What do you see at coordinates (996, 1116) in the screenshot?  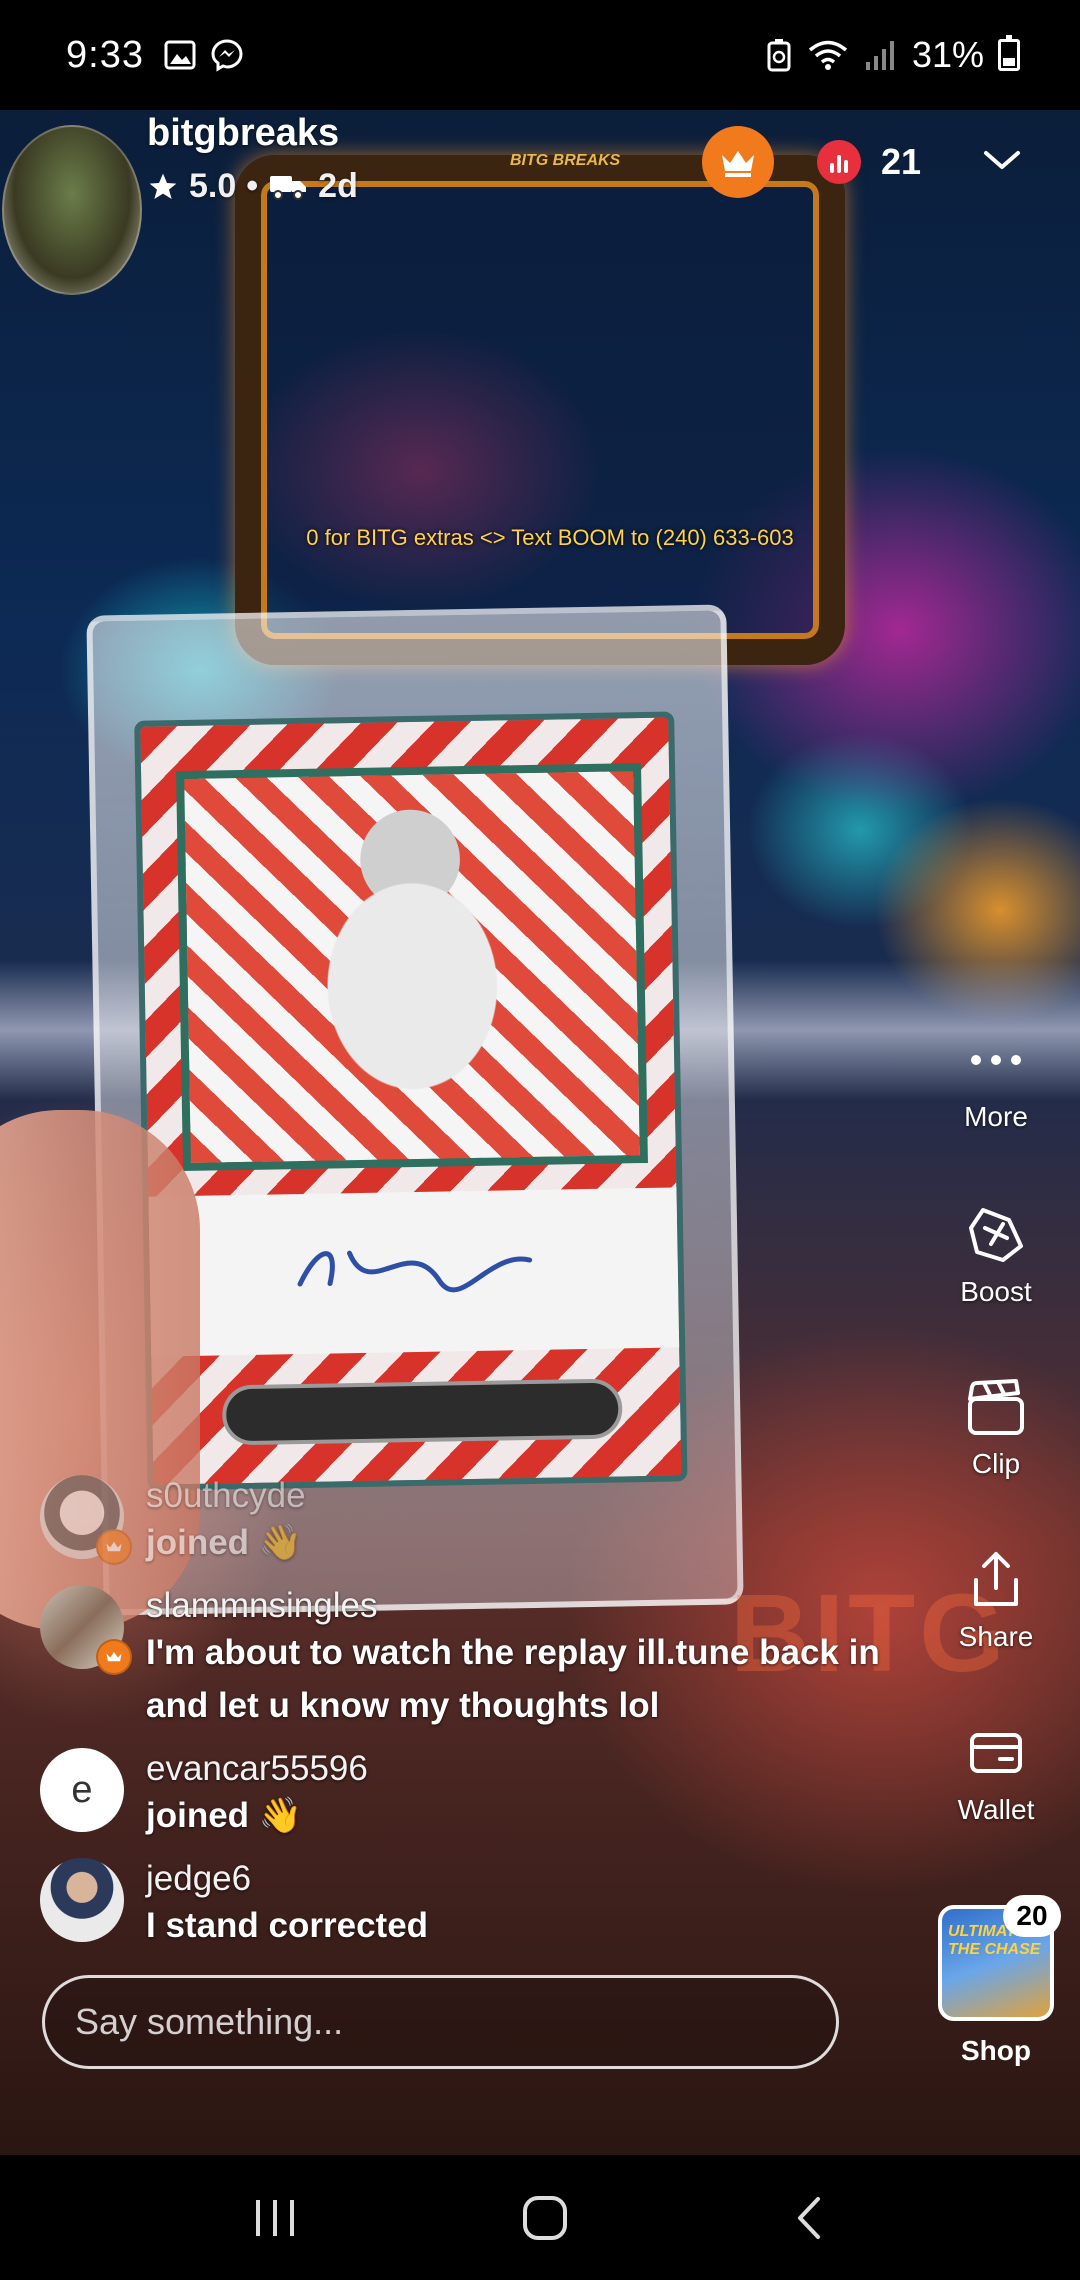 I see `more-label: More` at bounding box center [996, 1116].